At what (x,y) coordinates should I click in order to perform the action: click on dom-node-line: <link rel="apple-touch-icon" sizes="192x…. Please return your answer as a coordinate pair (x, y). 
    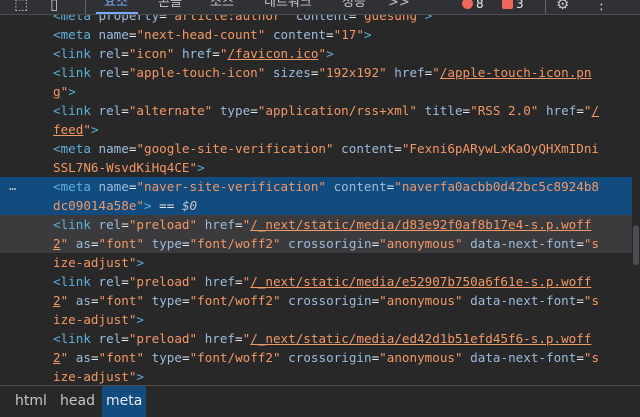
    Looking at the image, I should click on (320, 72).